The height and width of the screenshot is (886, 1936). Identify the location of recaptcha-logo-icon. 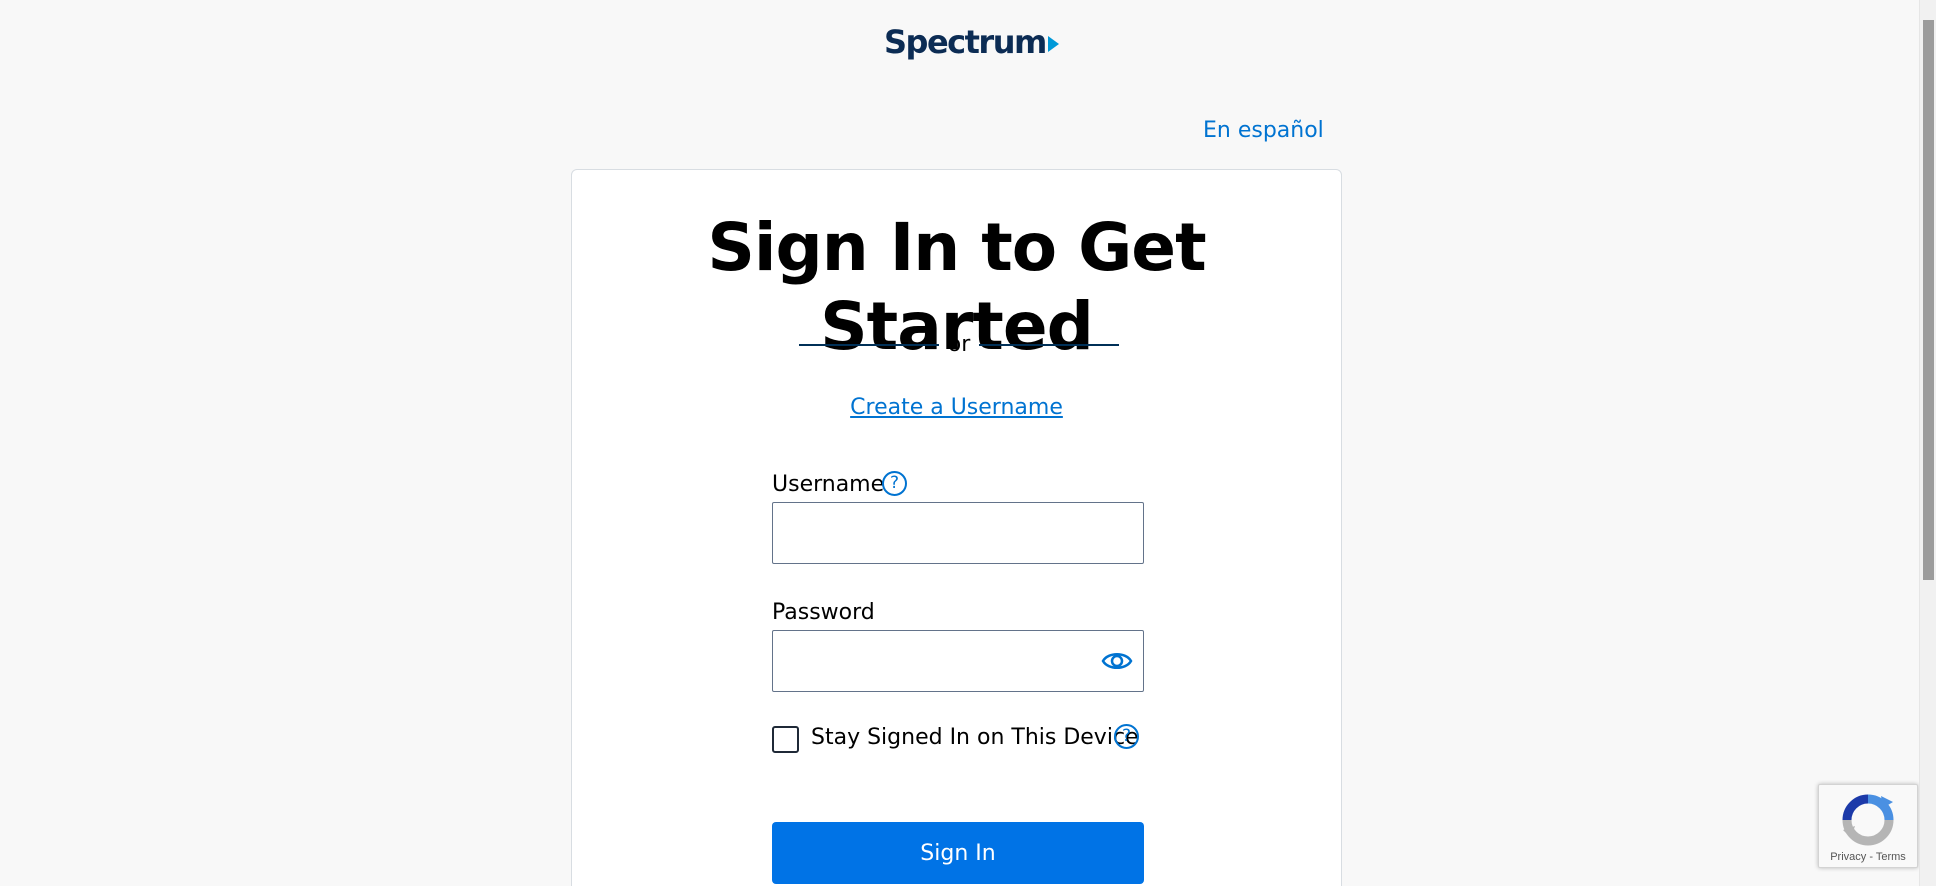
(1868, 820).